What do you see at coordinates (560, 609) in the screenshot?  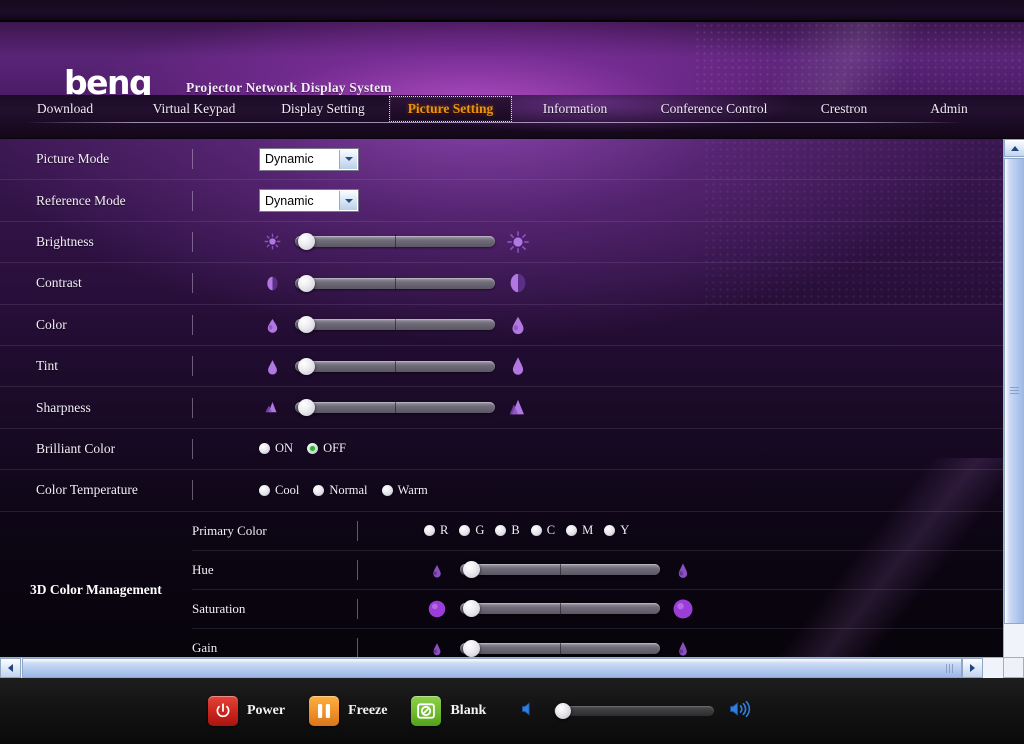 I see `saturation-slider-track` at bounding box center [560, 609].